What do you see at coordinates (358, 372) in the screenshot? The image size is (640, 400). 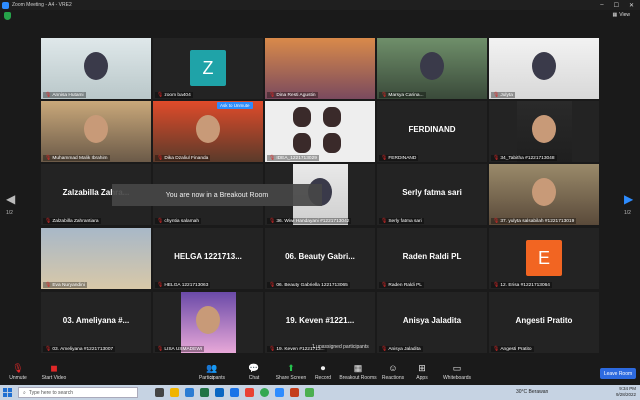 I see `breakout-rooms-button: ▦ Breakout Rooms` at bounding box center [358, 372].